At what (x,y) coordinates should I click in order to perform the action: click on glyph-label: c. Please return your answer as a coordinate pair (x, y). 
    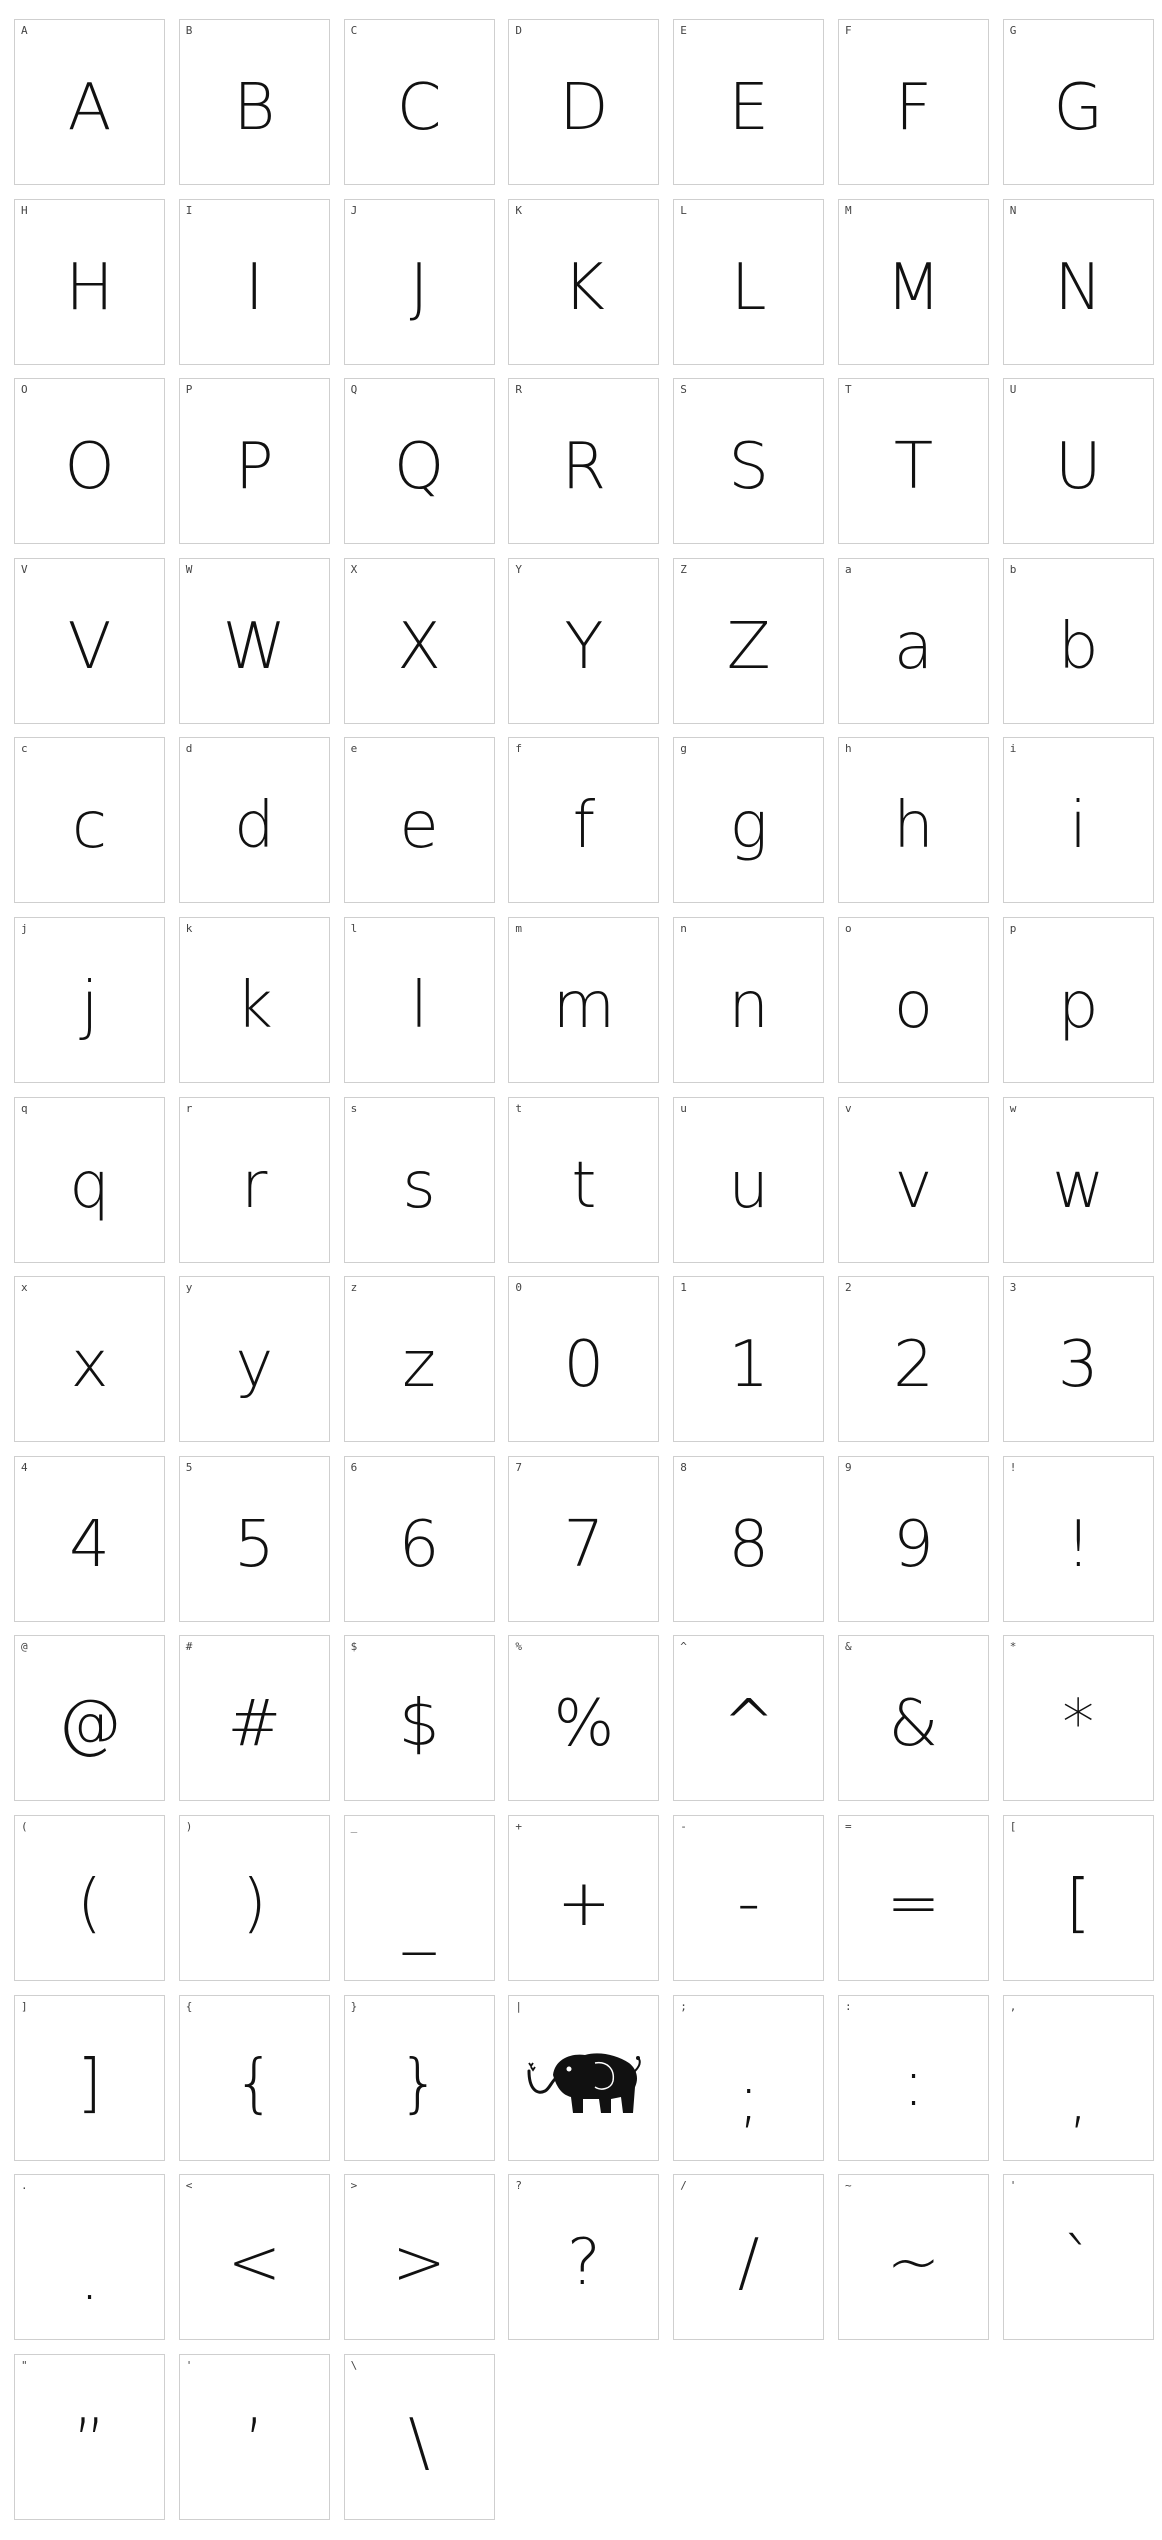
    Looking at the image, I should click on (24, 749).